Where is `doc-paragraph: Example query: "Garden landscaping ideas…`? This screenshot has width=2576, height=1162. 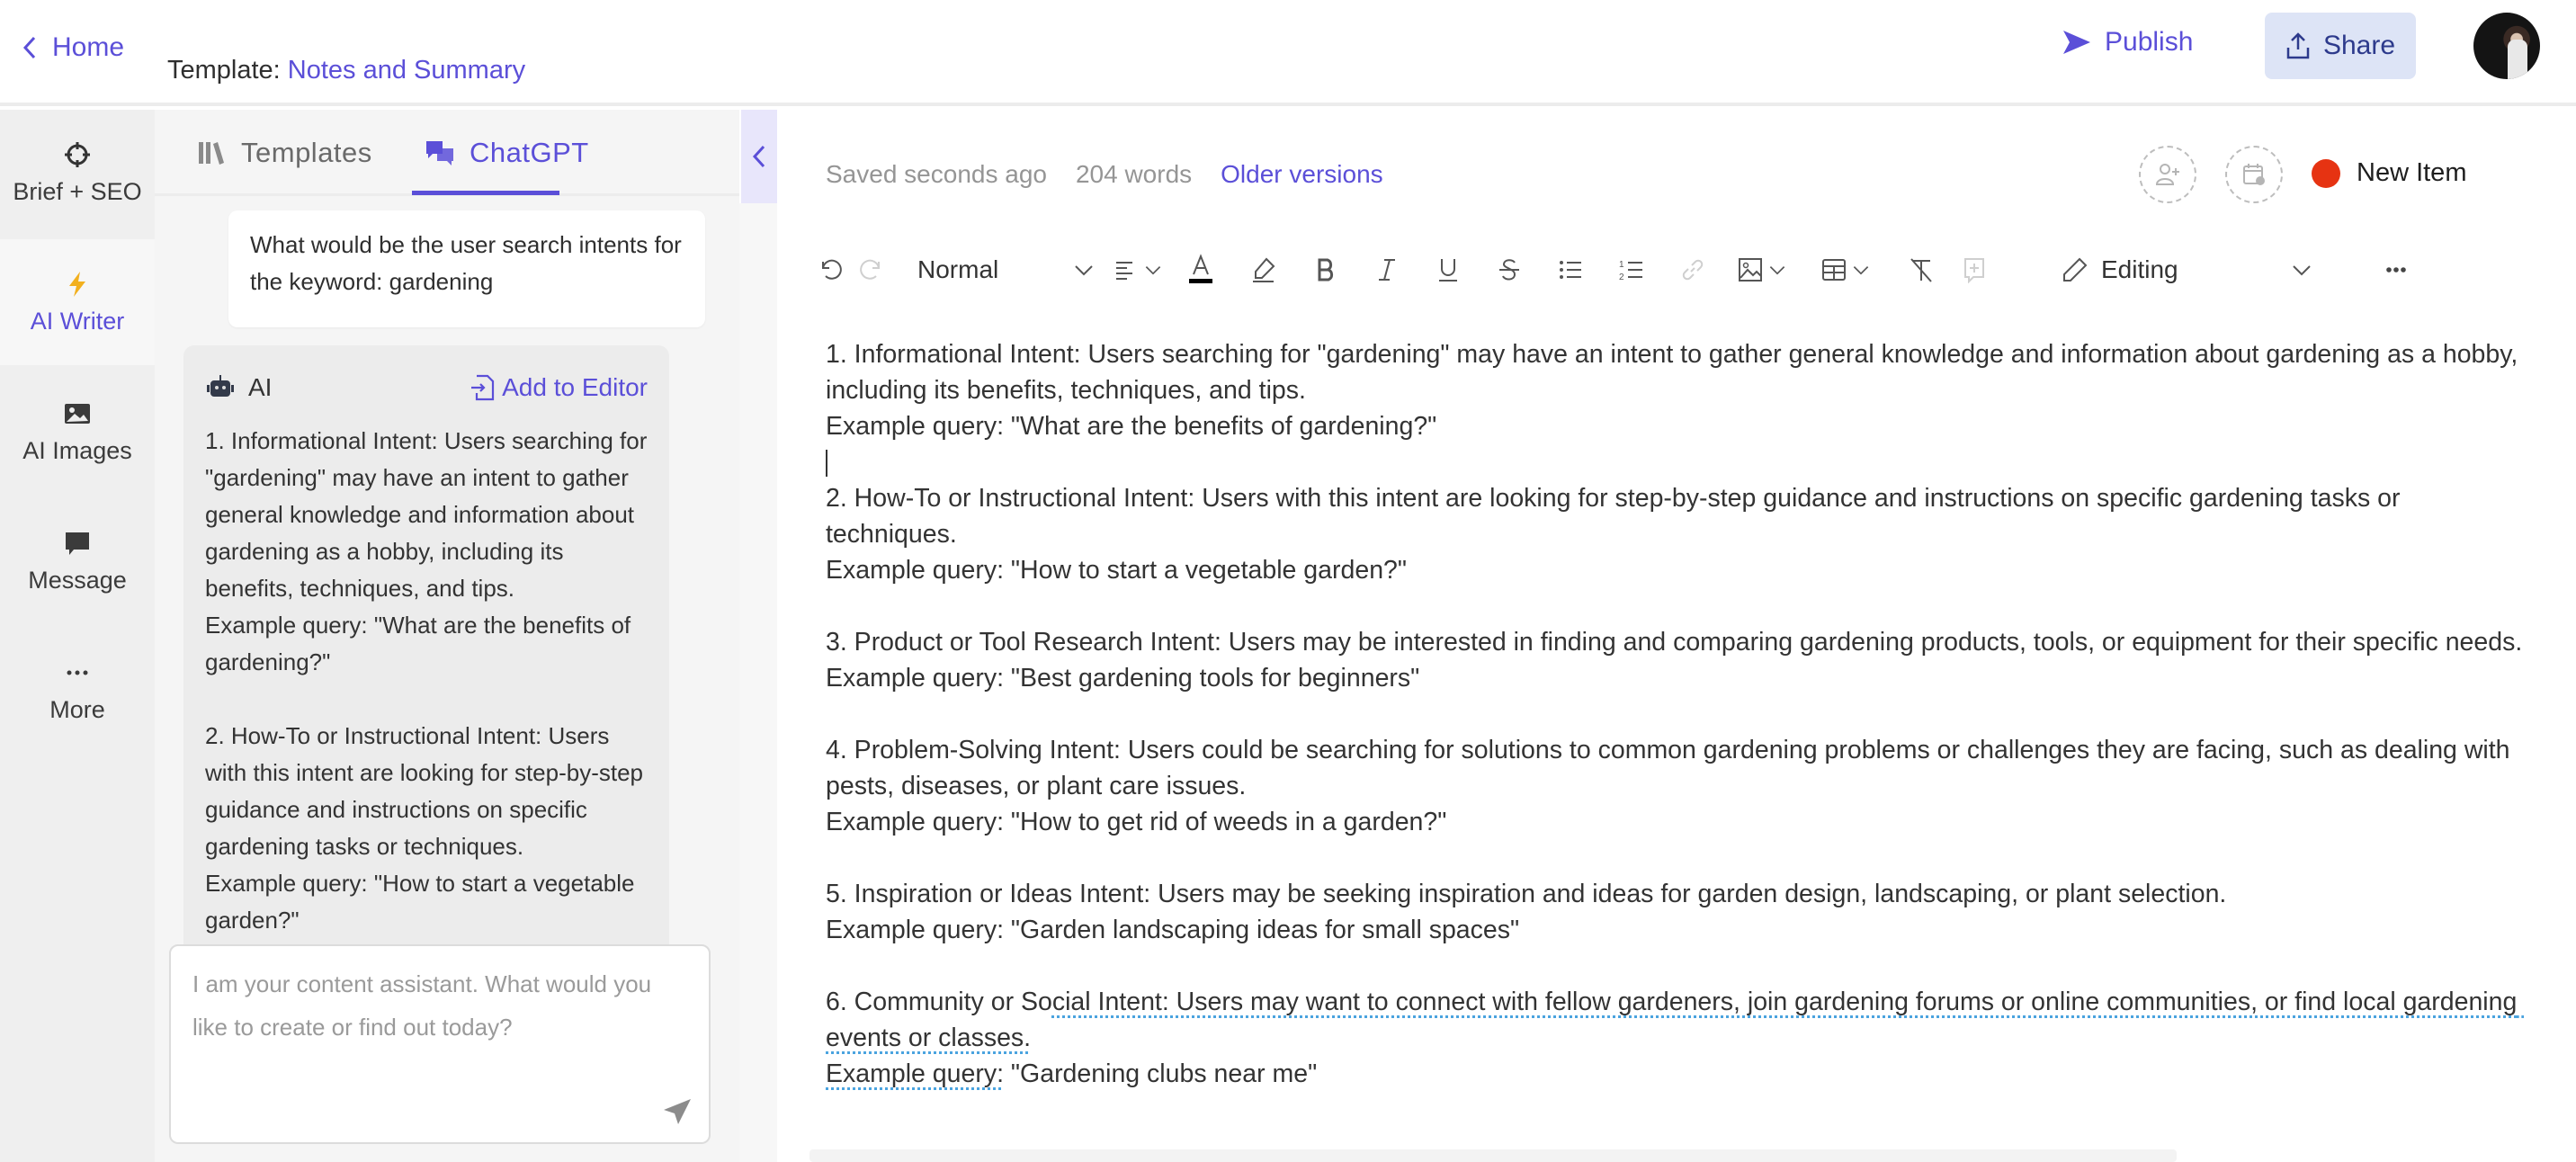 doc-paragraph: Example query: "Garden landscaping ideas… is located at coordinates (1173, 930).